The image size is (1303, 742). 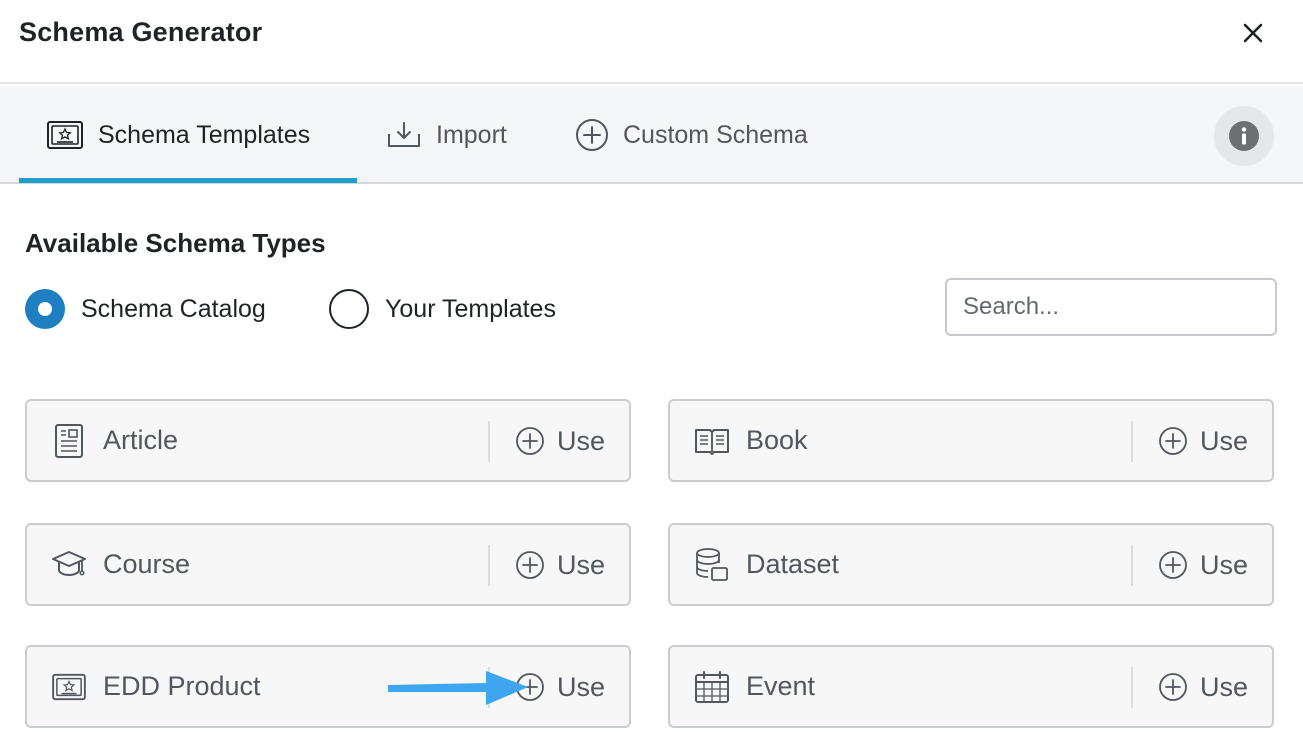 I want to click on schema-card-event: Event Use, so click(x=971, y=686).